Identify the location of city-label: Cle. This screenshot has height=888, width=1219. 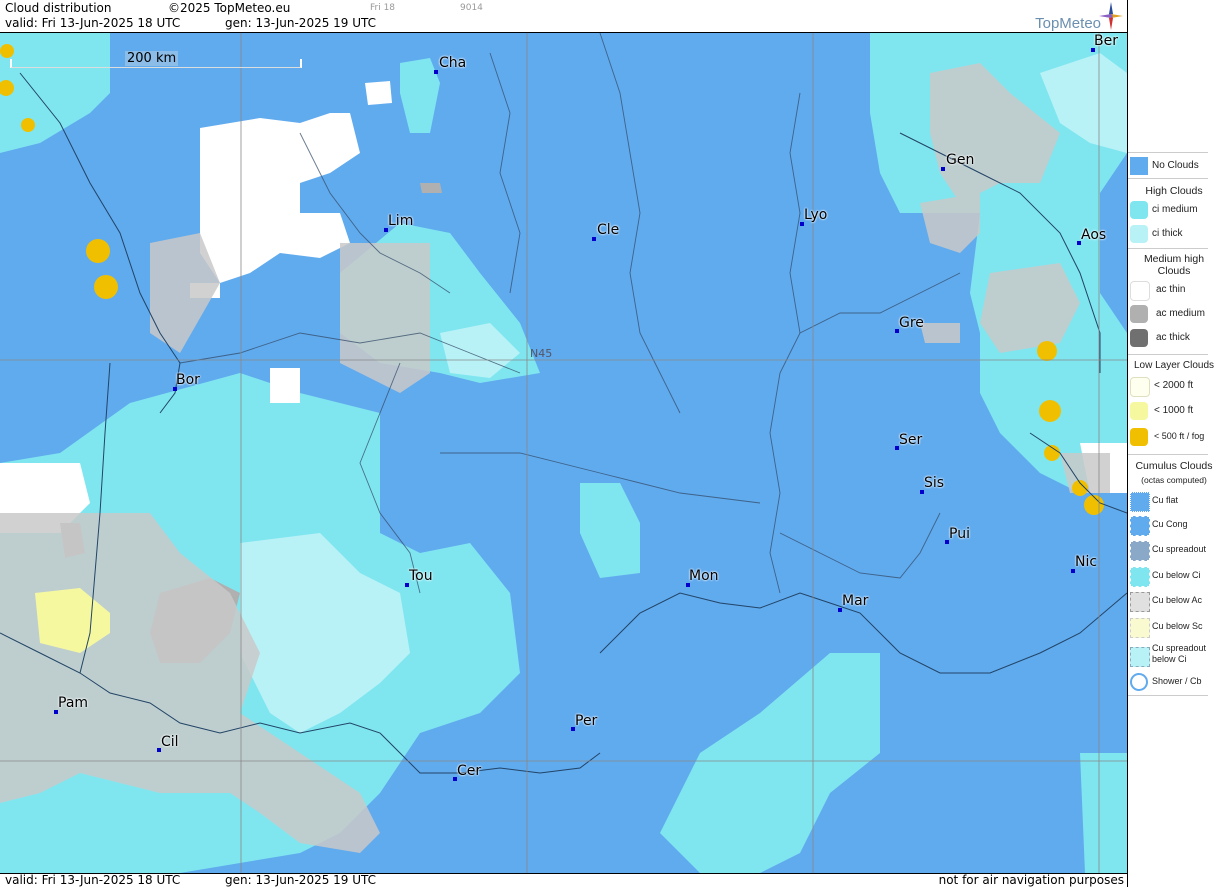
(608, 230).